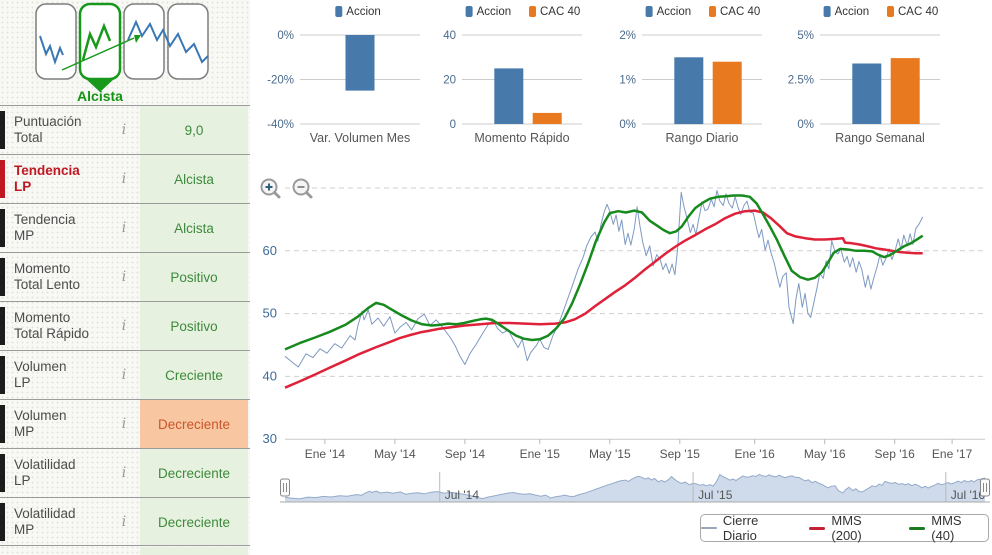 The width and height of the screenshot is (992, 555). What do you see at coordinates (453, 125) in the screenshot?
I see `y-tick-label: 0` at bounding box center [453, 125].